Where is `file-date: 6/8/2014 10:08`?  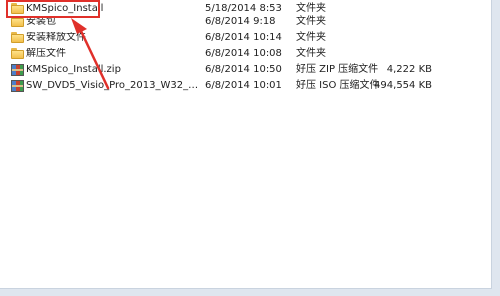 file-date: 6/8/2014 10:08 is located at coordinates (243, 53).